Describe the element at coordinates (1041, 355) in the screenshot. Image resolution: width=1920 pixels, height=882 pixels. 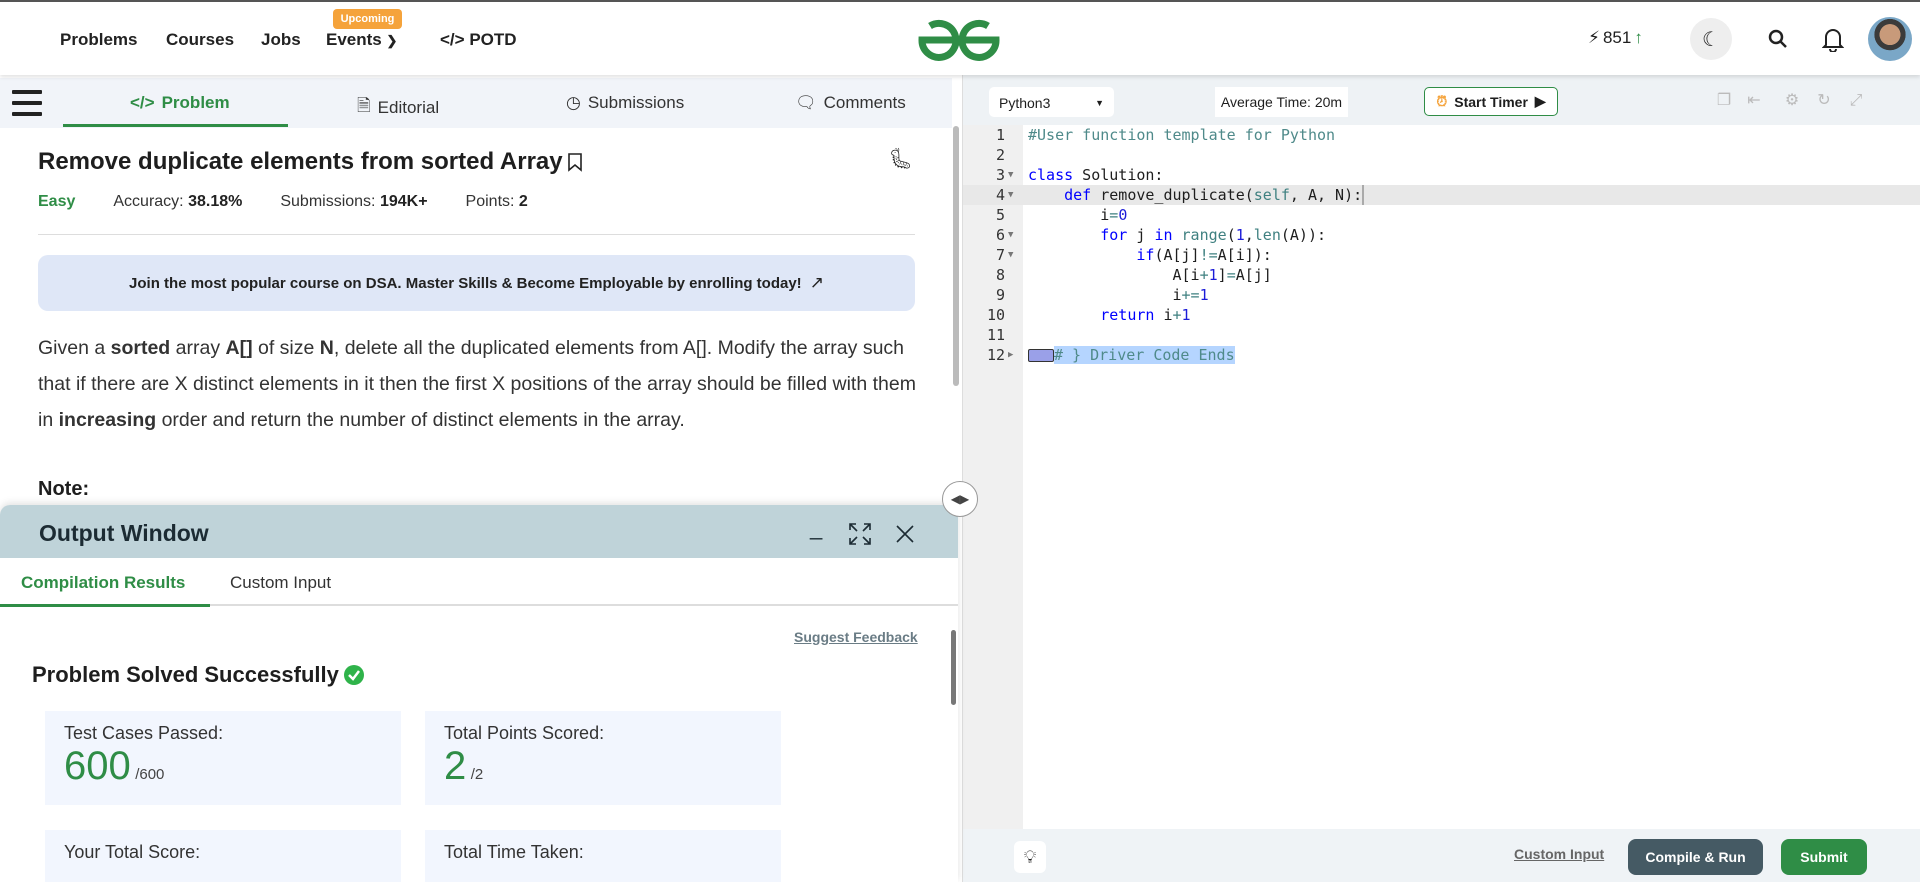
I see `folded-code-placeholder` at that location.